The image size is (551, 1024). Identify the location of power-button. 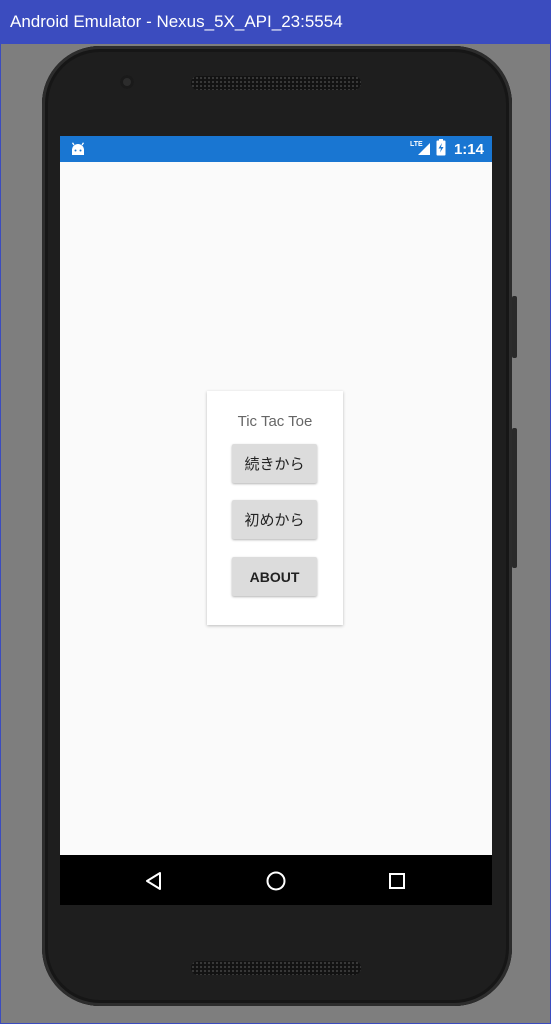
(514, 327).